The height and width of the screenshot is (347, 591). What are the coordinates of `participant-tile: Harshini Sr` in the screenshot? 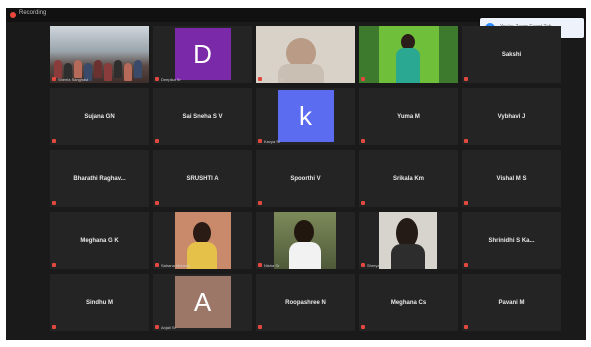 It's located at (305, 54).